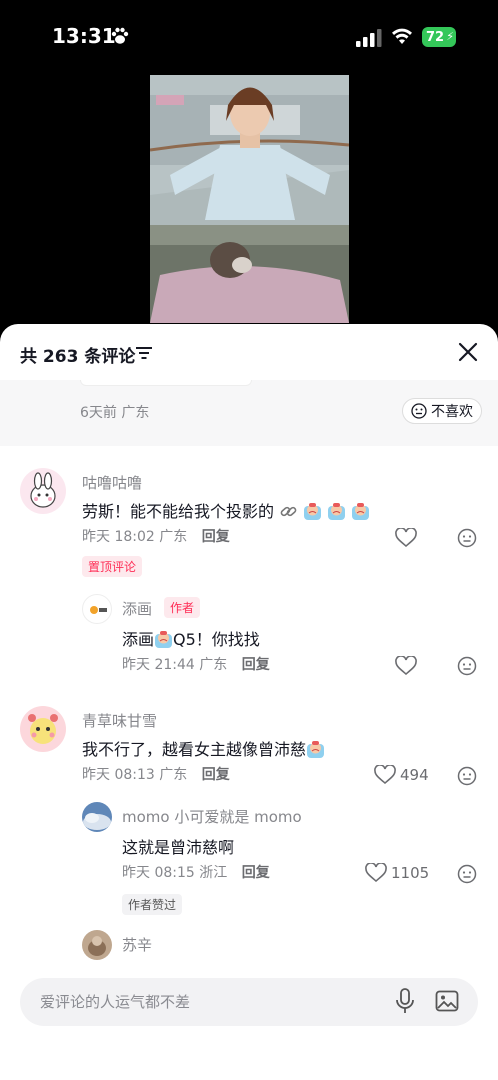 This screenshot has height=1080, width=498. Describe the element at coordinates (216, 639) in the screenshot. I see `reply-text-suffix: Q5！你找找` at that location.